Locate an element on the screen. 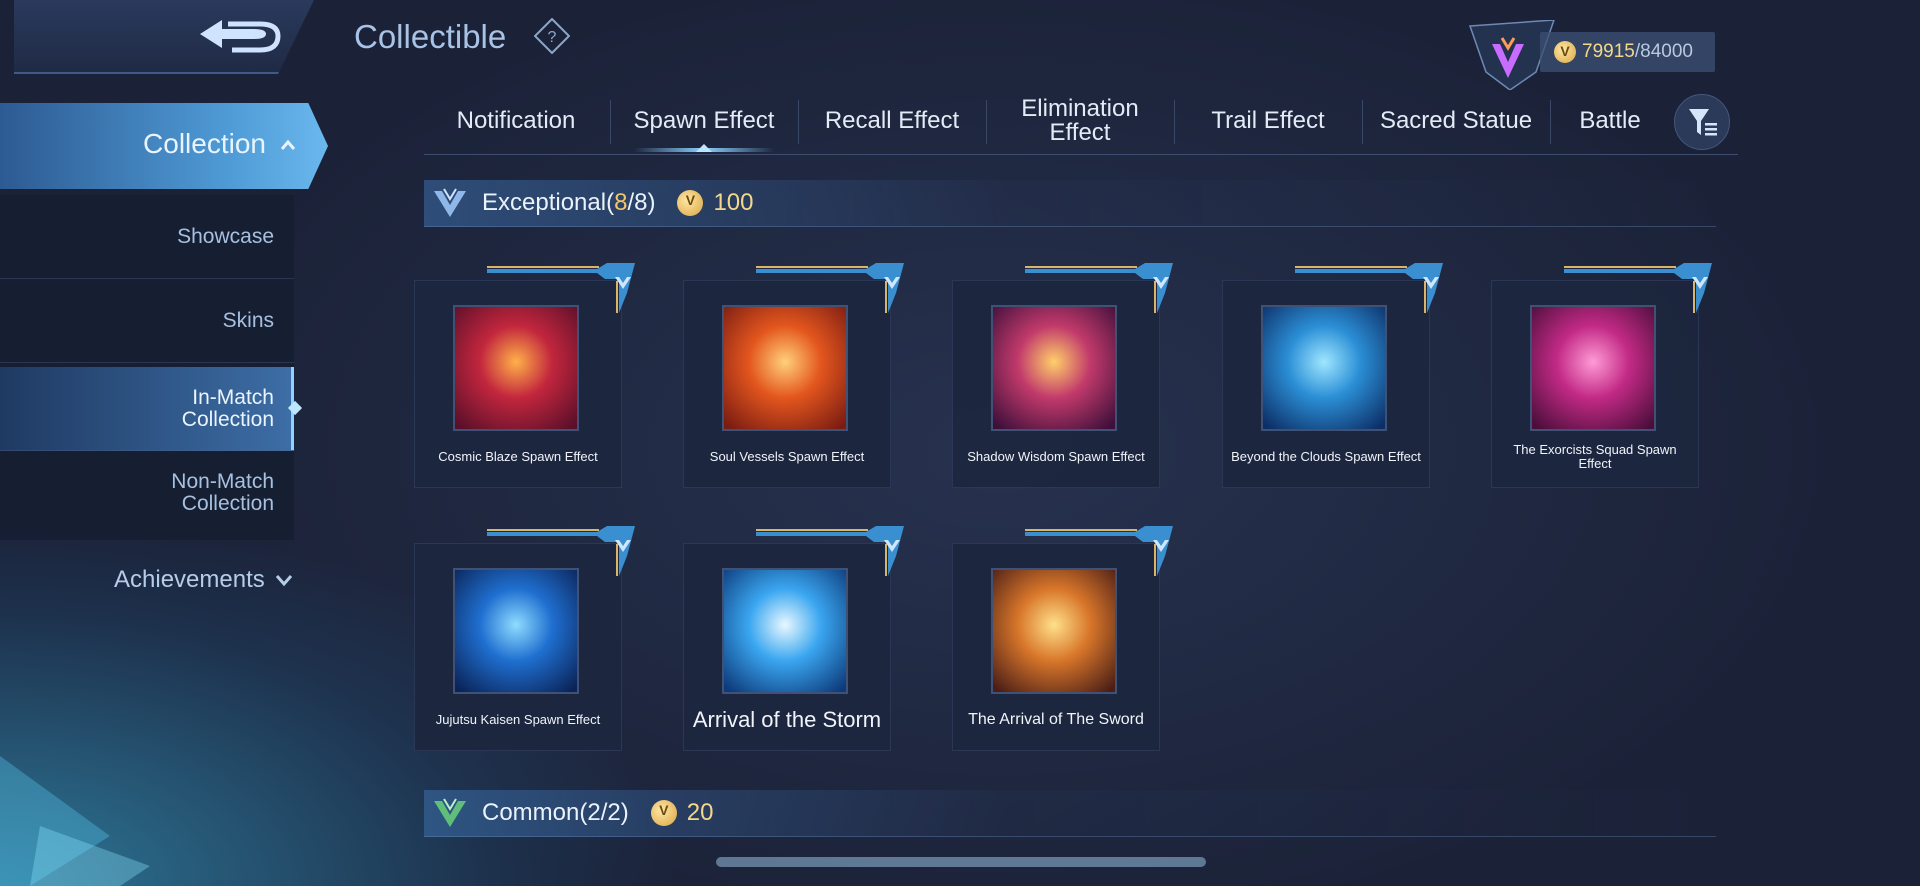  selected-tab-caret-icon is located at coordinates (704, 148).